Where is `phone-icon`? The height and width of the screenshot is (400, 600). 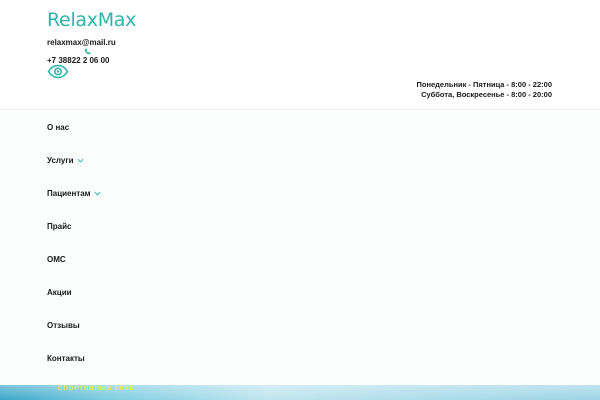
phone-icon is located at coordinates (87, 51).